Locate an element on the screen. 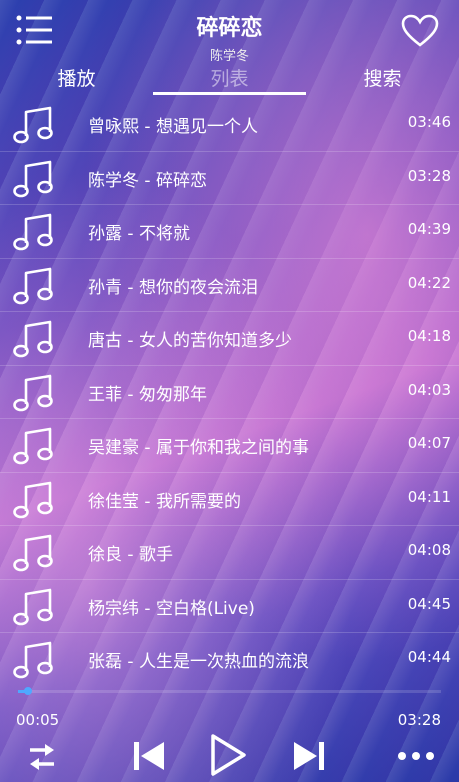  song-name: 吴建豪 - 属于你和我之间的事 is located at coordinates (198, 448).